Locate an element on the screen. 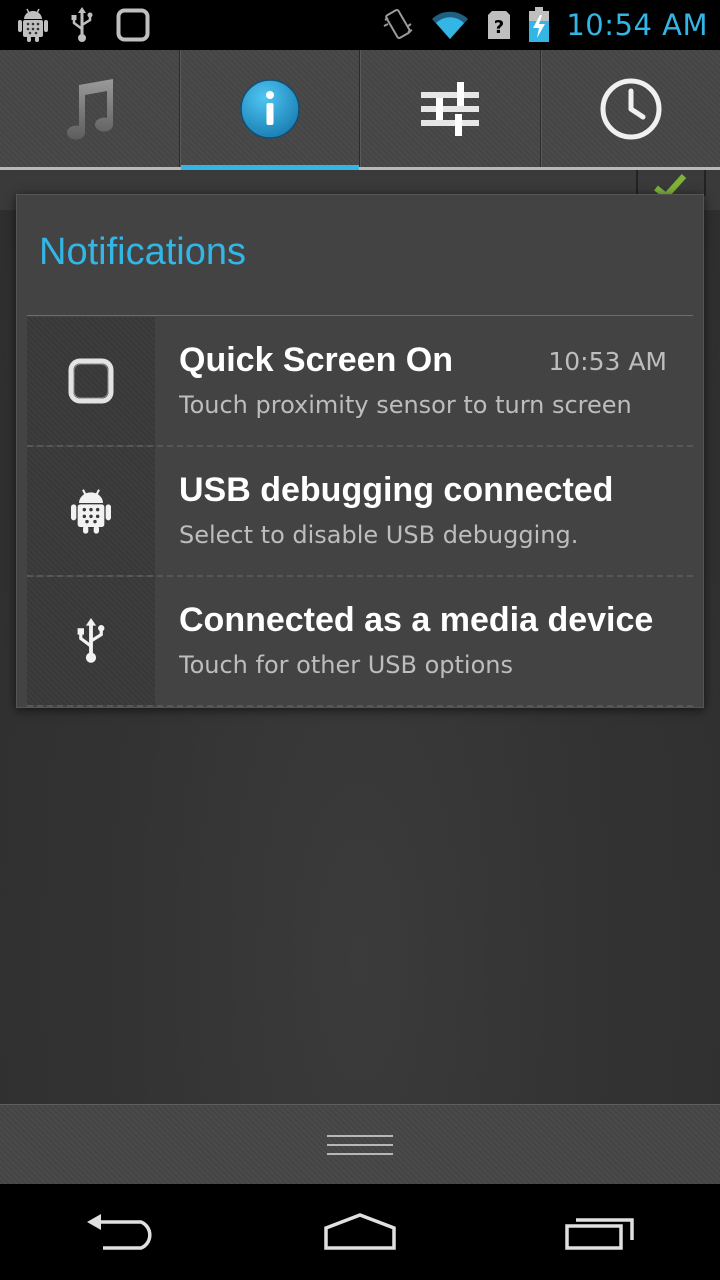 This screenshot has width=720, height=1280. underlying-checkbox is located at coordinates (671, 185).